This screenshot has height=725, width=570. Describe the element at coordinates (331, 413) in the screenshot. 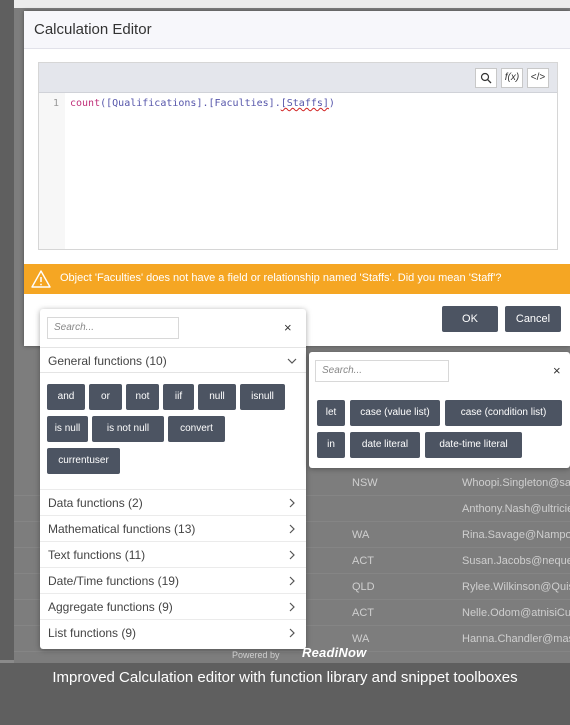

I see `snippet-chip-let: let` at that location.